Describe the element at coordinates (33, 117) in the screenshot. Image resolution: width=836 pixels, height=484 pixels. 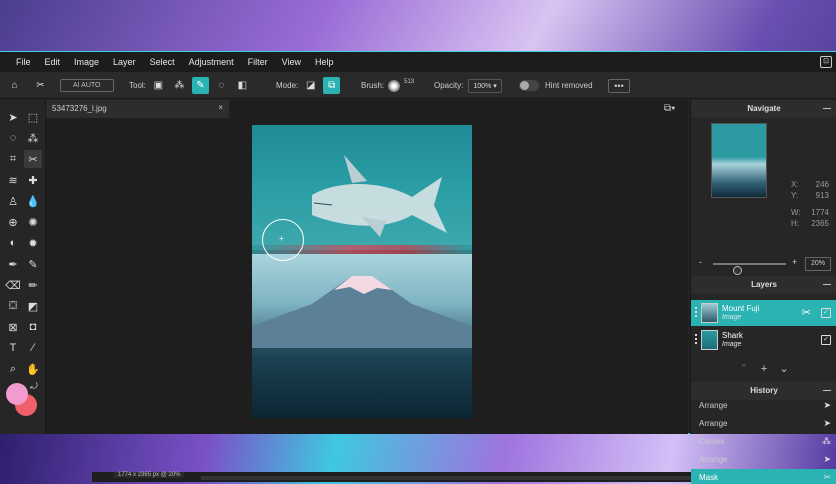
I see `marquee-tool-icon: ⬚` at that location.